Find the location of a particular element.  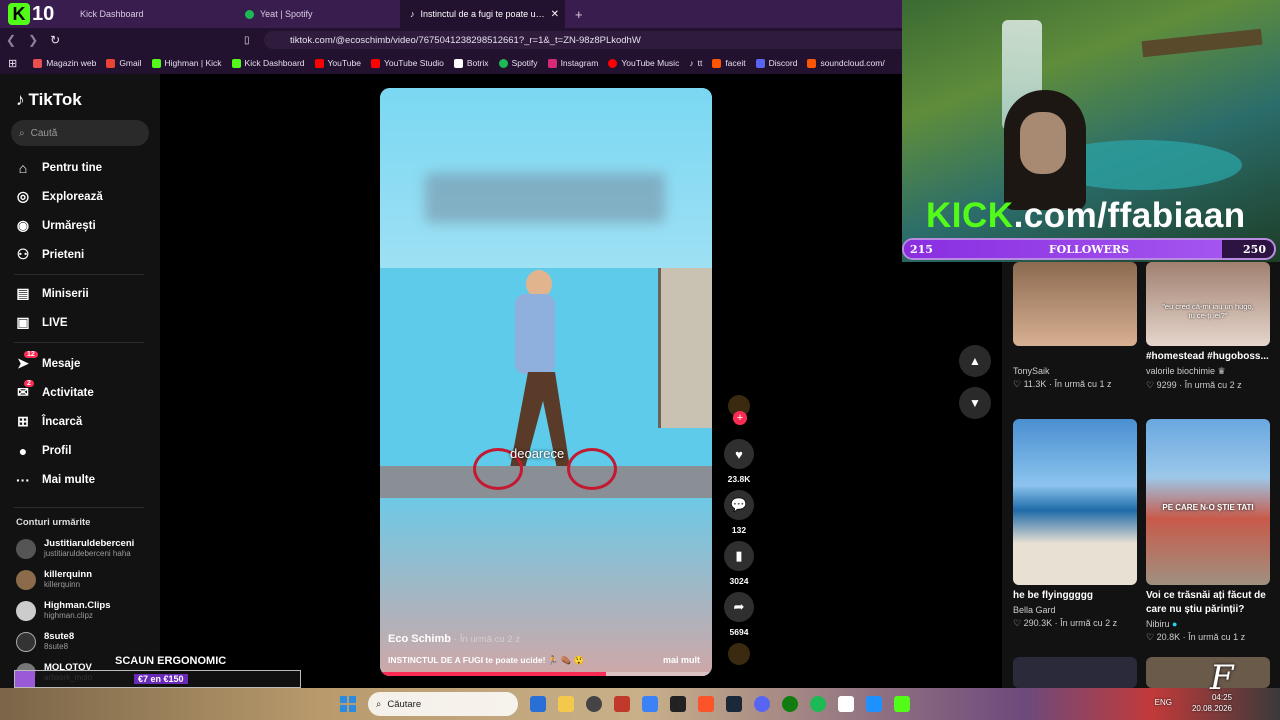

spotify-icon is located at coordinates (818, 704).